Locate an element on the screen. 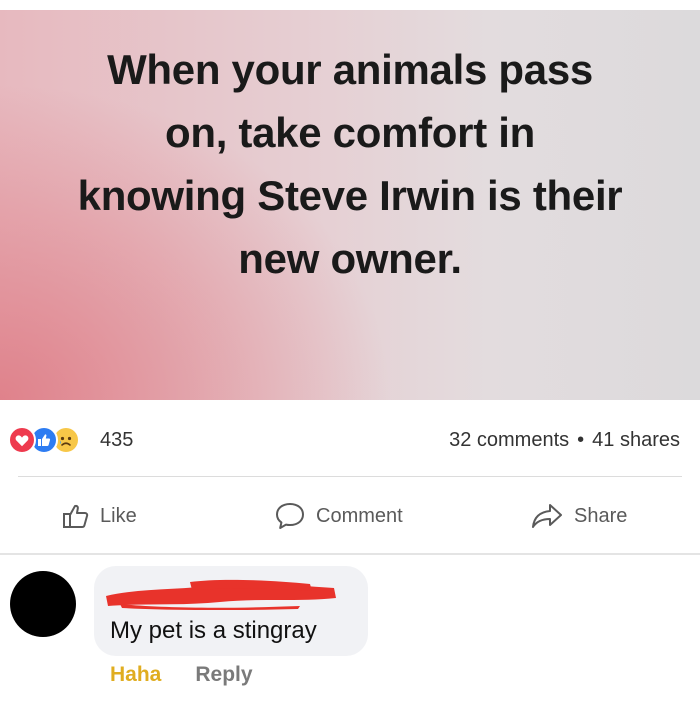  comment-actions: Haha Reply is located at coordinates (181, 675).